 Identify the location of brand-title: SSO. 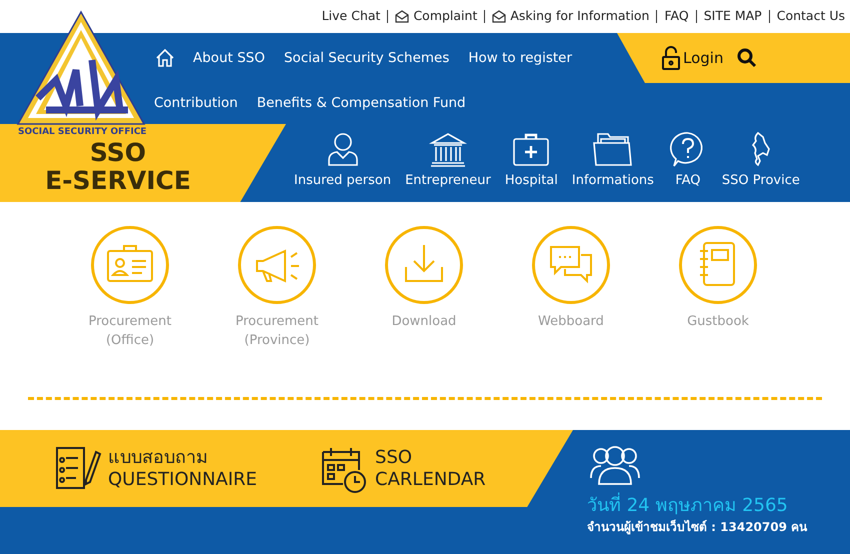
(118, 153).